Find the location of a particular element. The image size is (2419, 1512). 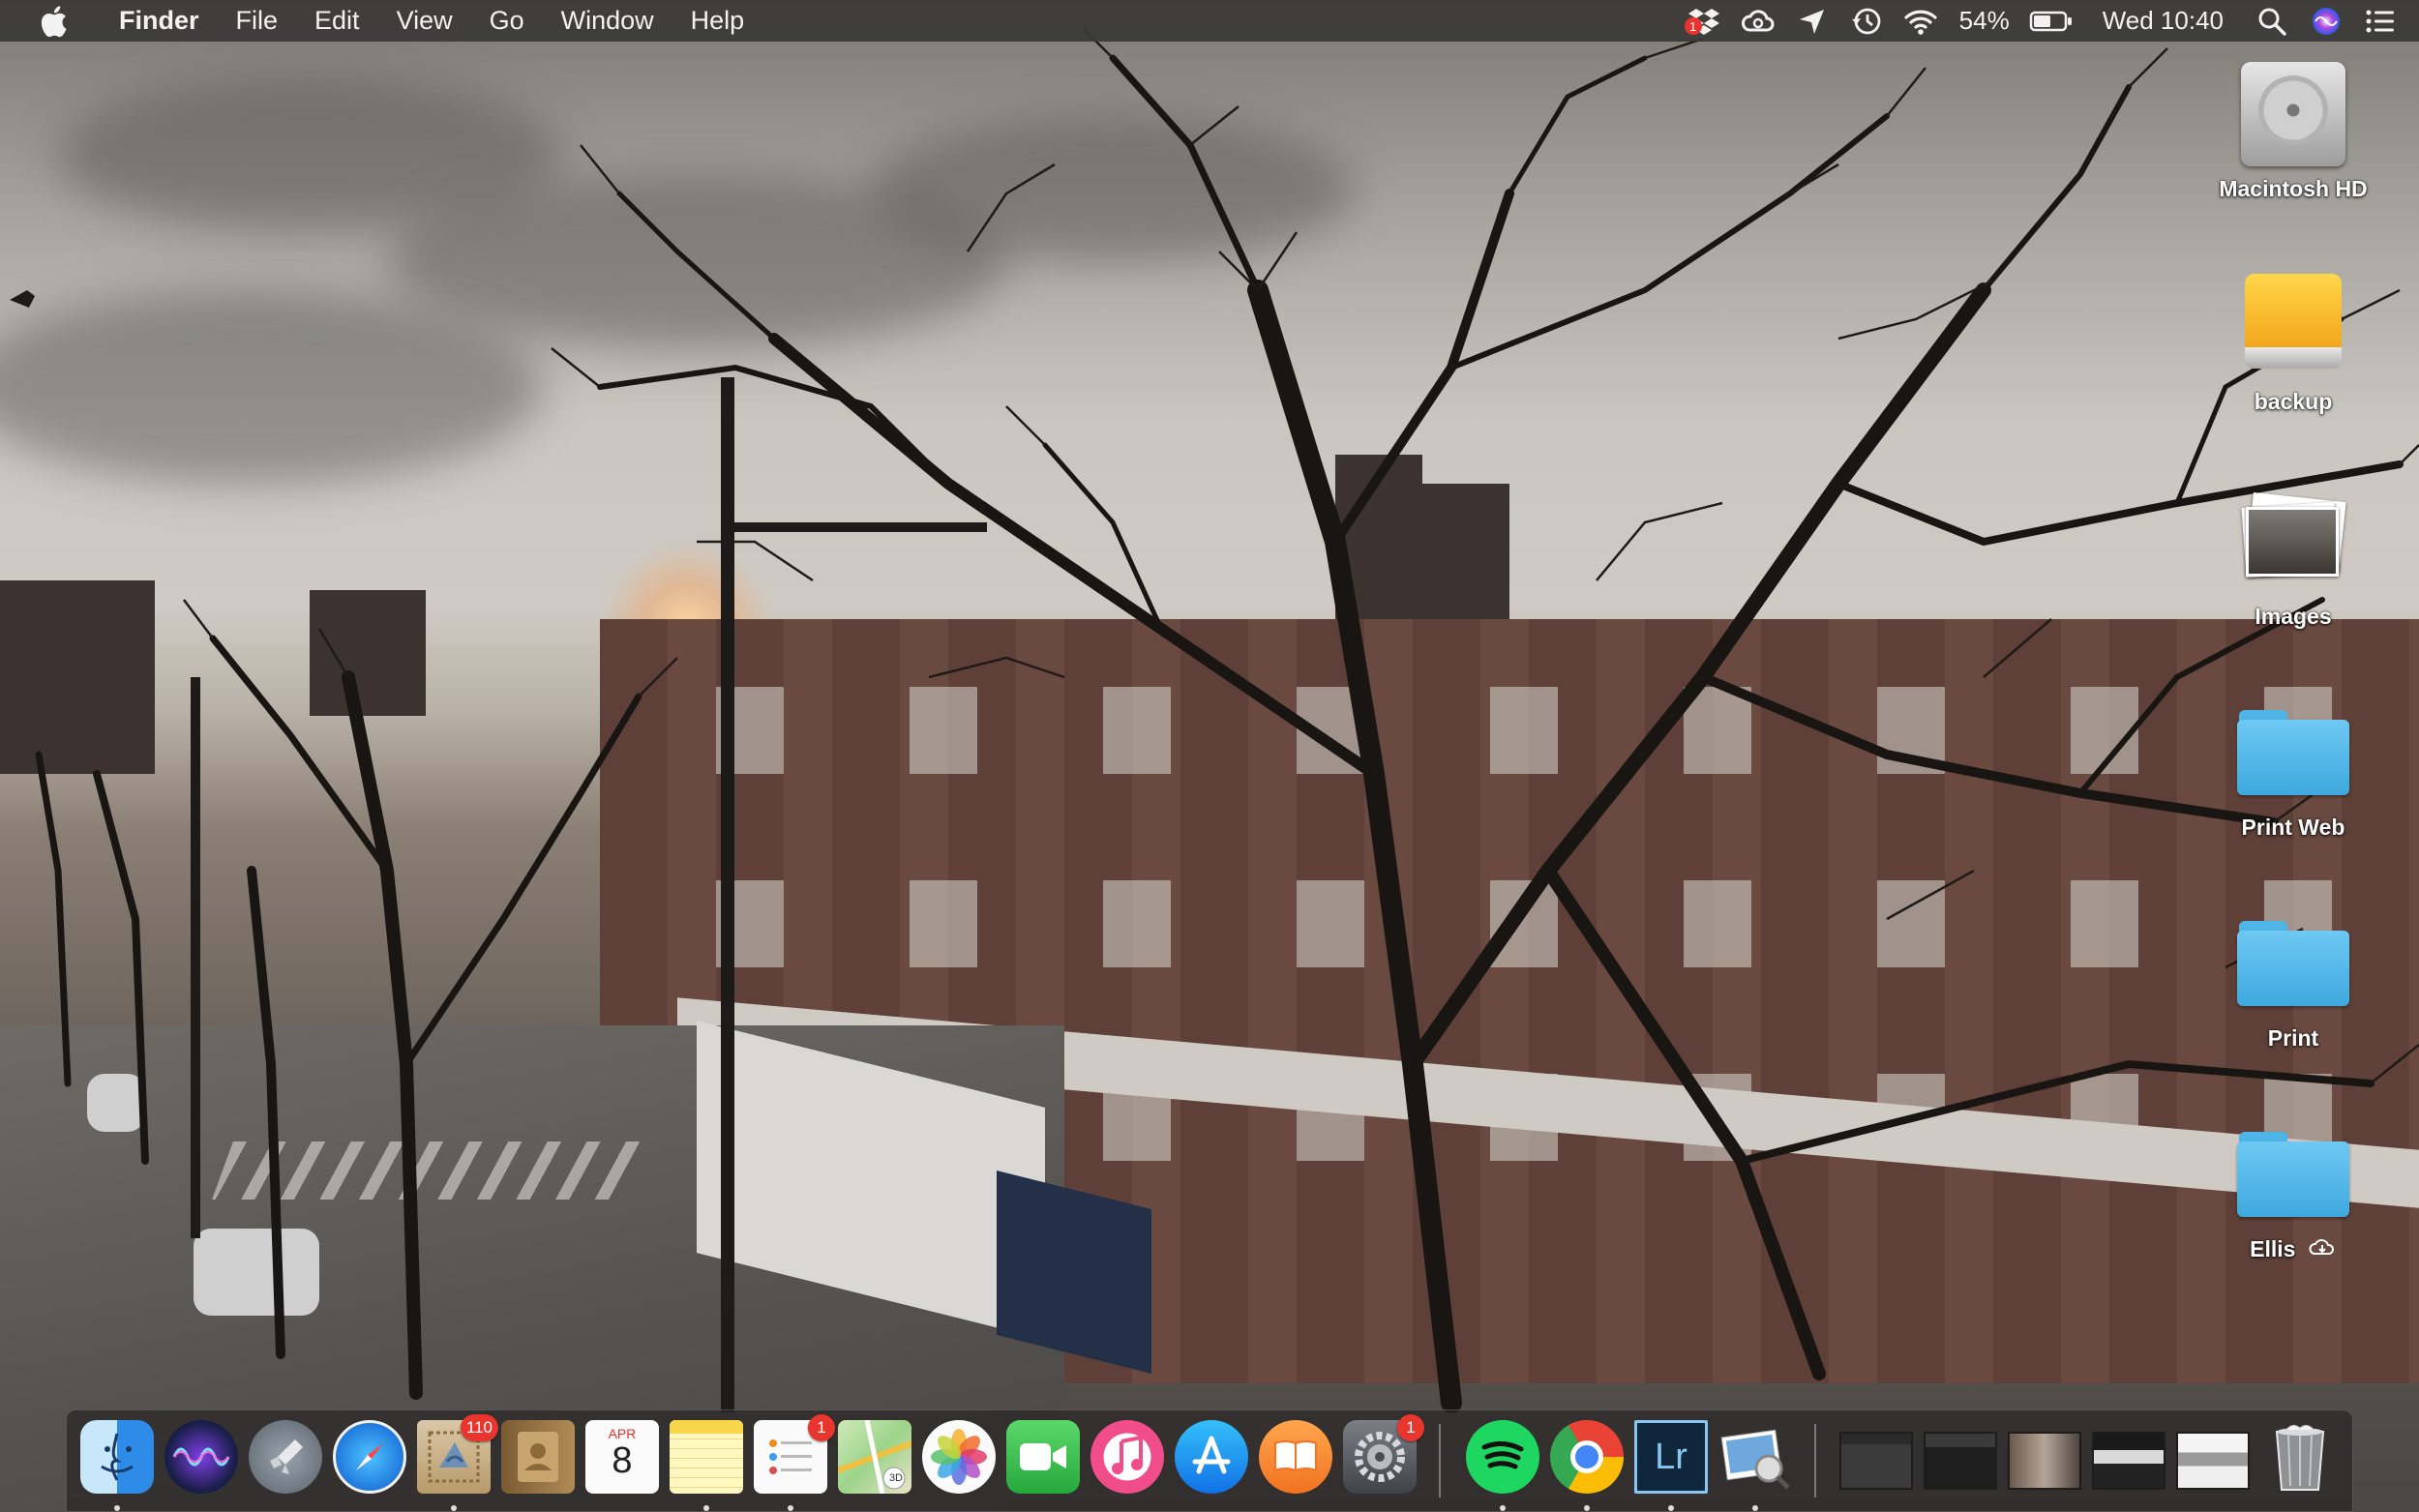

itunes-icon is located at coordinates (1127, 1457).